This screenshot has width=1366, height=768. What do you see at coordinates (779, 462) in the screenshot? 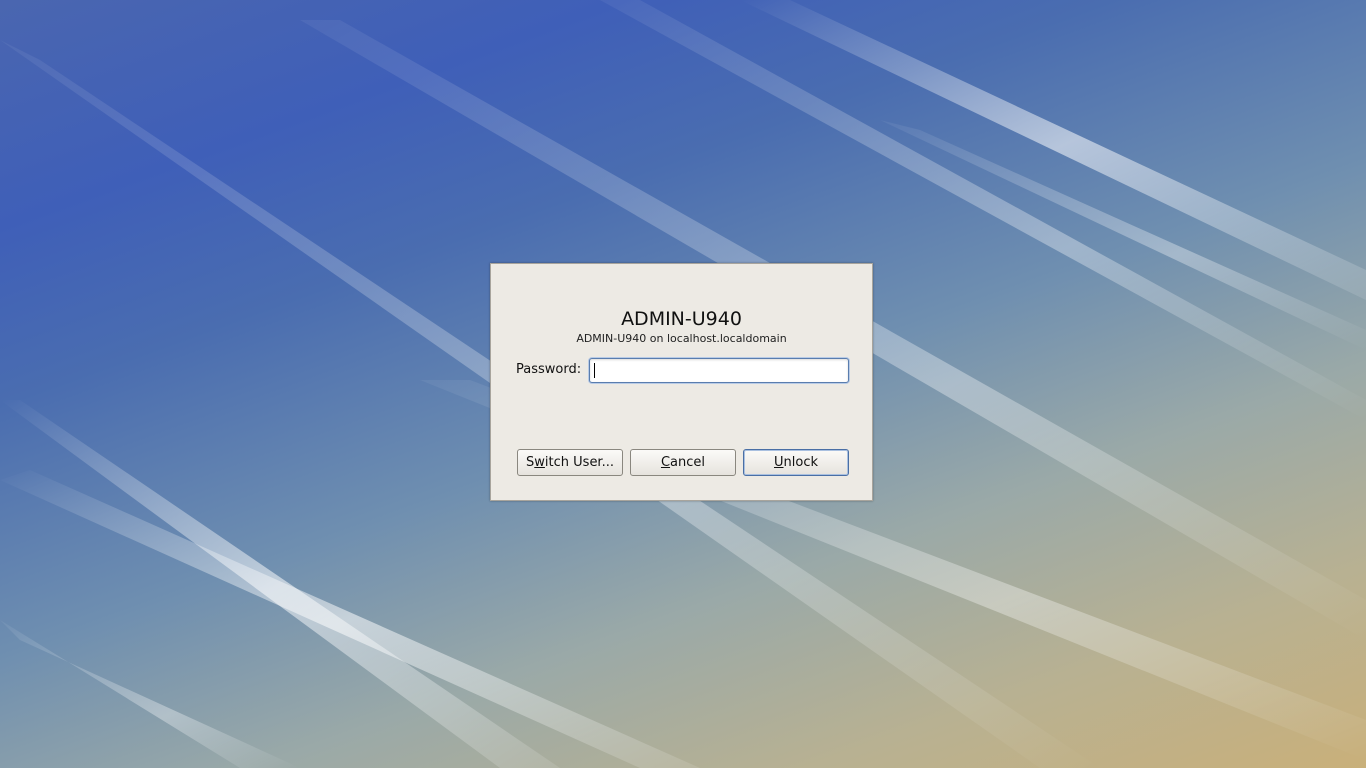
I see `unlock-mnemonic: U` at bounding box center [779, 462].